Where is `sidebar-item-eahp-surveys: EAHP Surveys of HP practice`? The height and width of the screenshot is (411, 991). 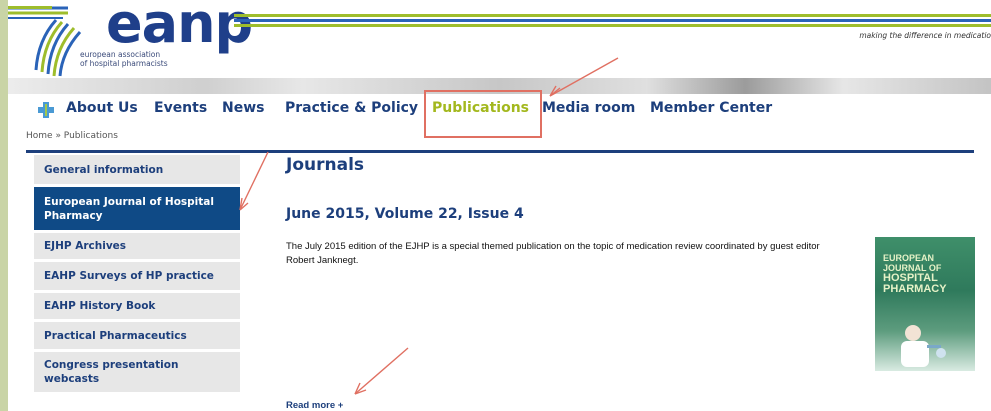
sidebar-item-eahp-surveys: EAHP Surveys of HP practice is located at coordinates (137, 276).